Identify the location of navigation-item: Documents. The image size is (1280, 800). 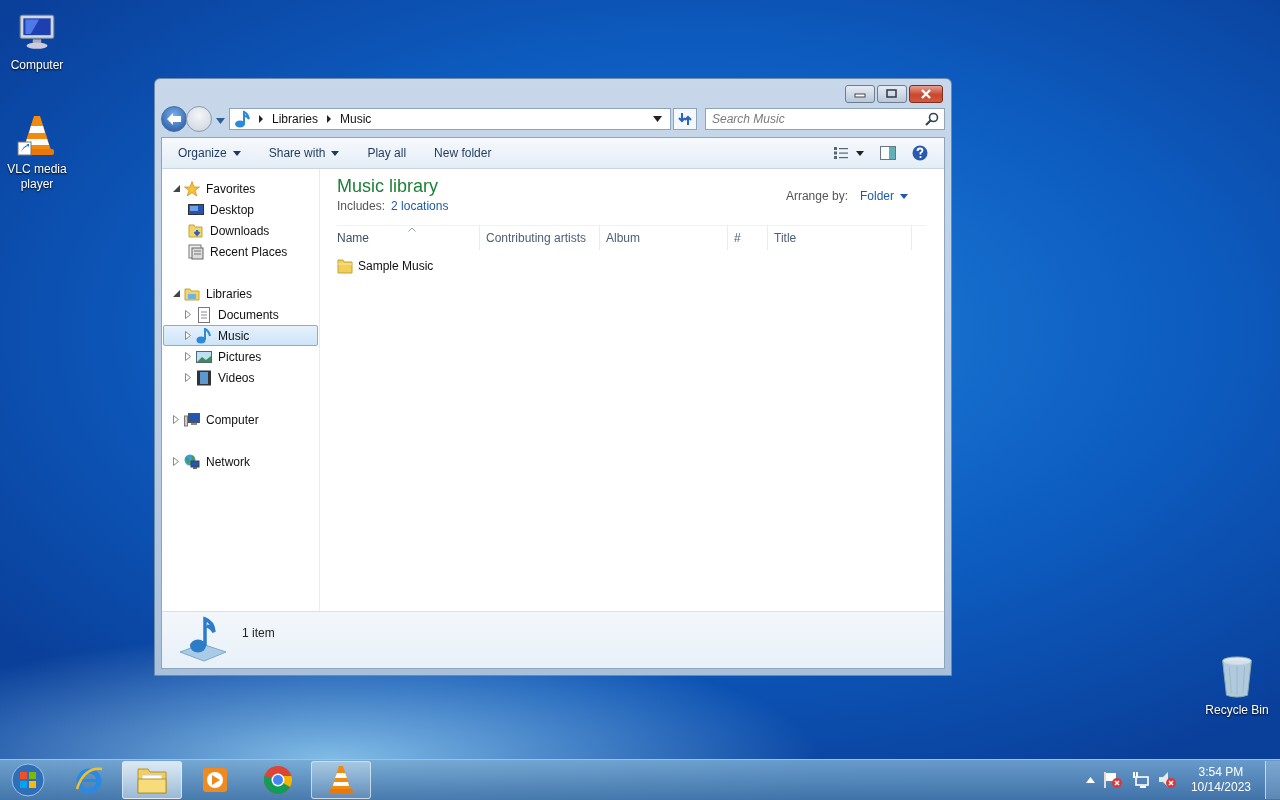
(240, 314).